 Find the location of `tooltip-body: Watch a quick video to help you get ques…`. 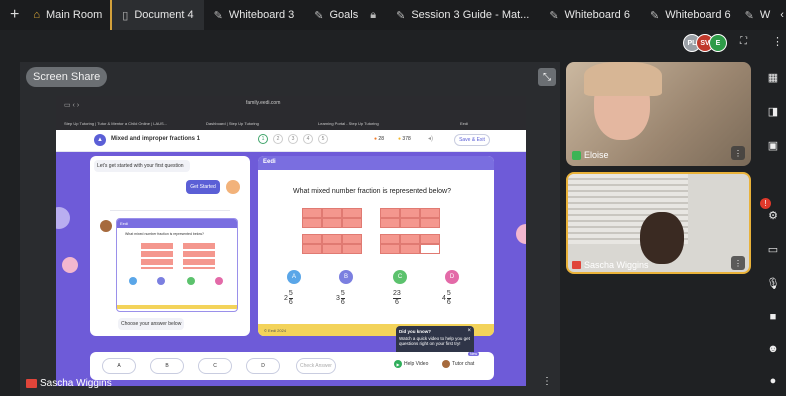

tooltip-body: Watch a quick video to help you get ques… is located at coordinates (434, 341).